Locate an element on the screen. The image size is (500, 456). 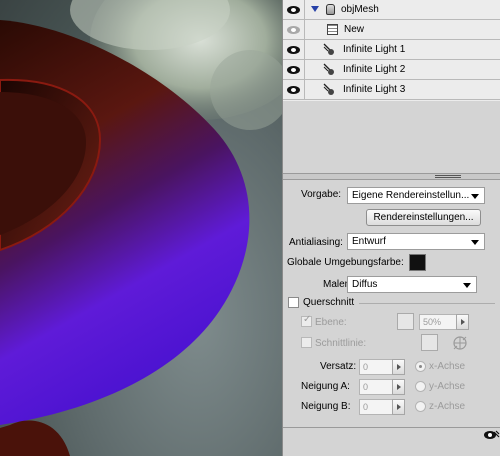
layer-row-new: New is located at coordinates (391, 30).